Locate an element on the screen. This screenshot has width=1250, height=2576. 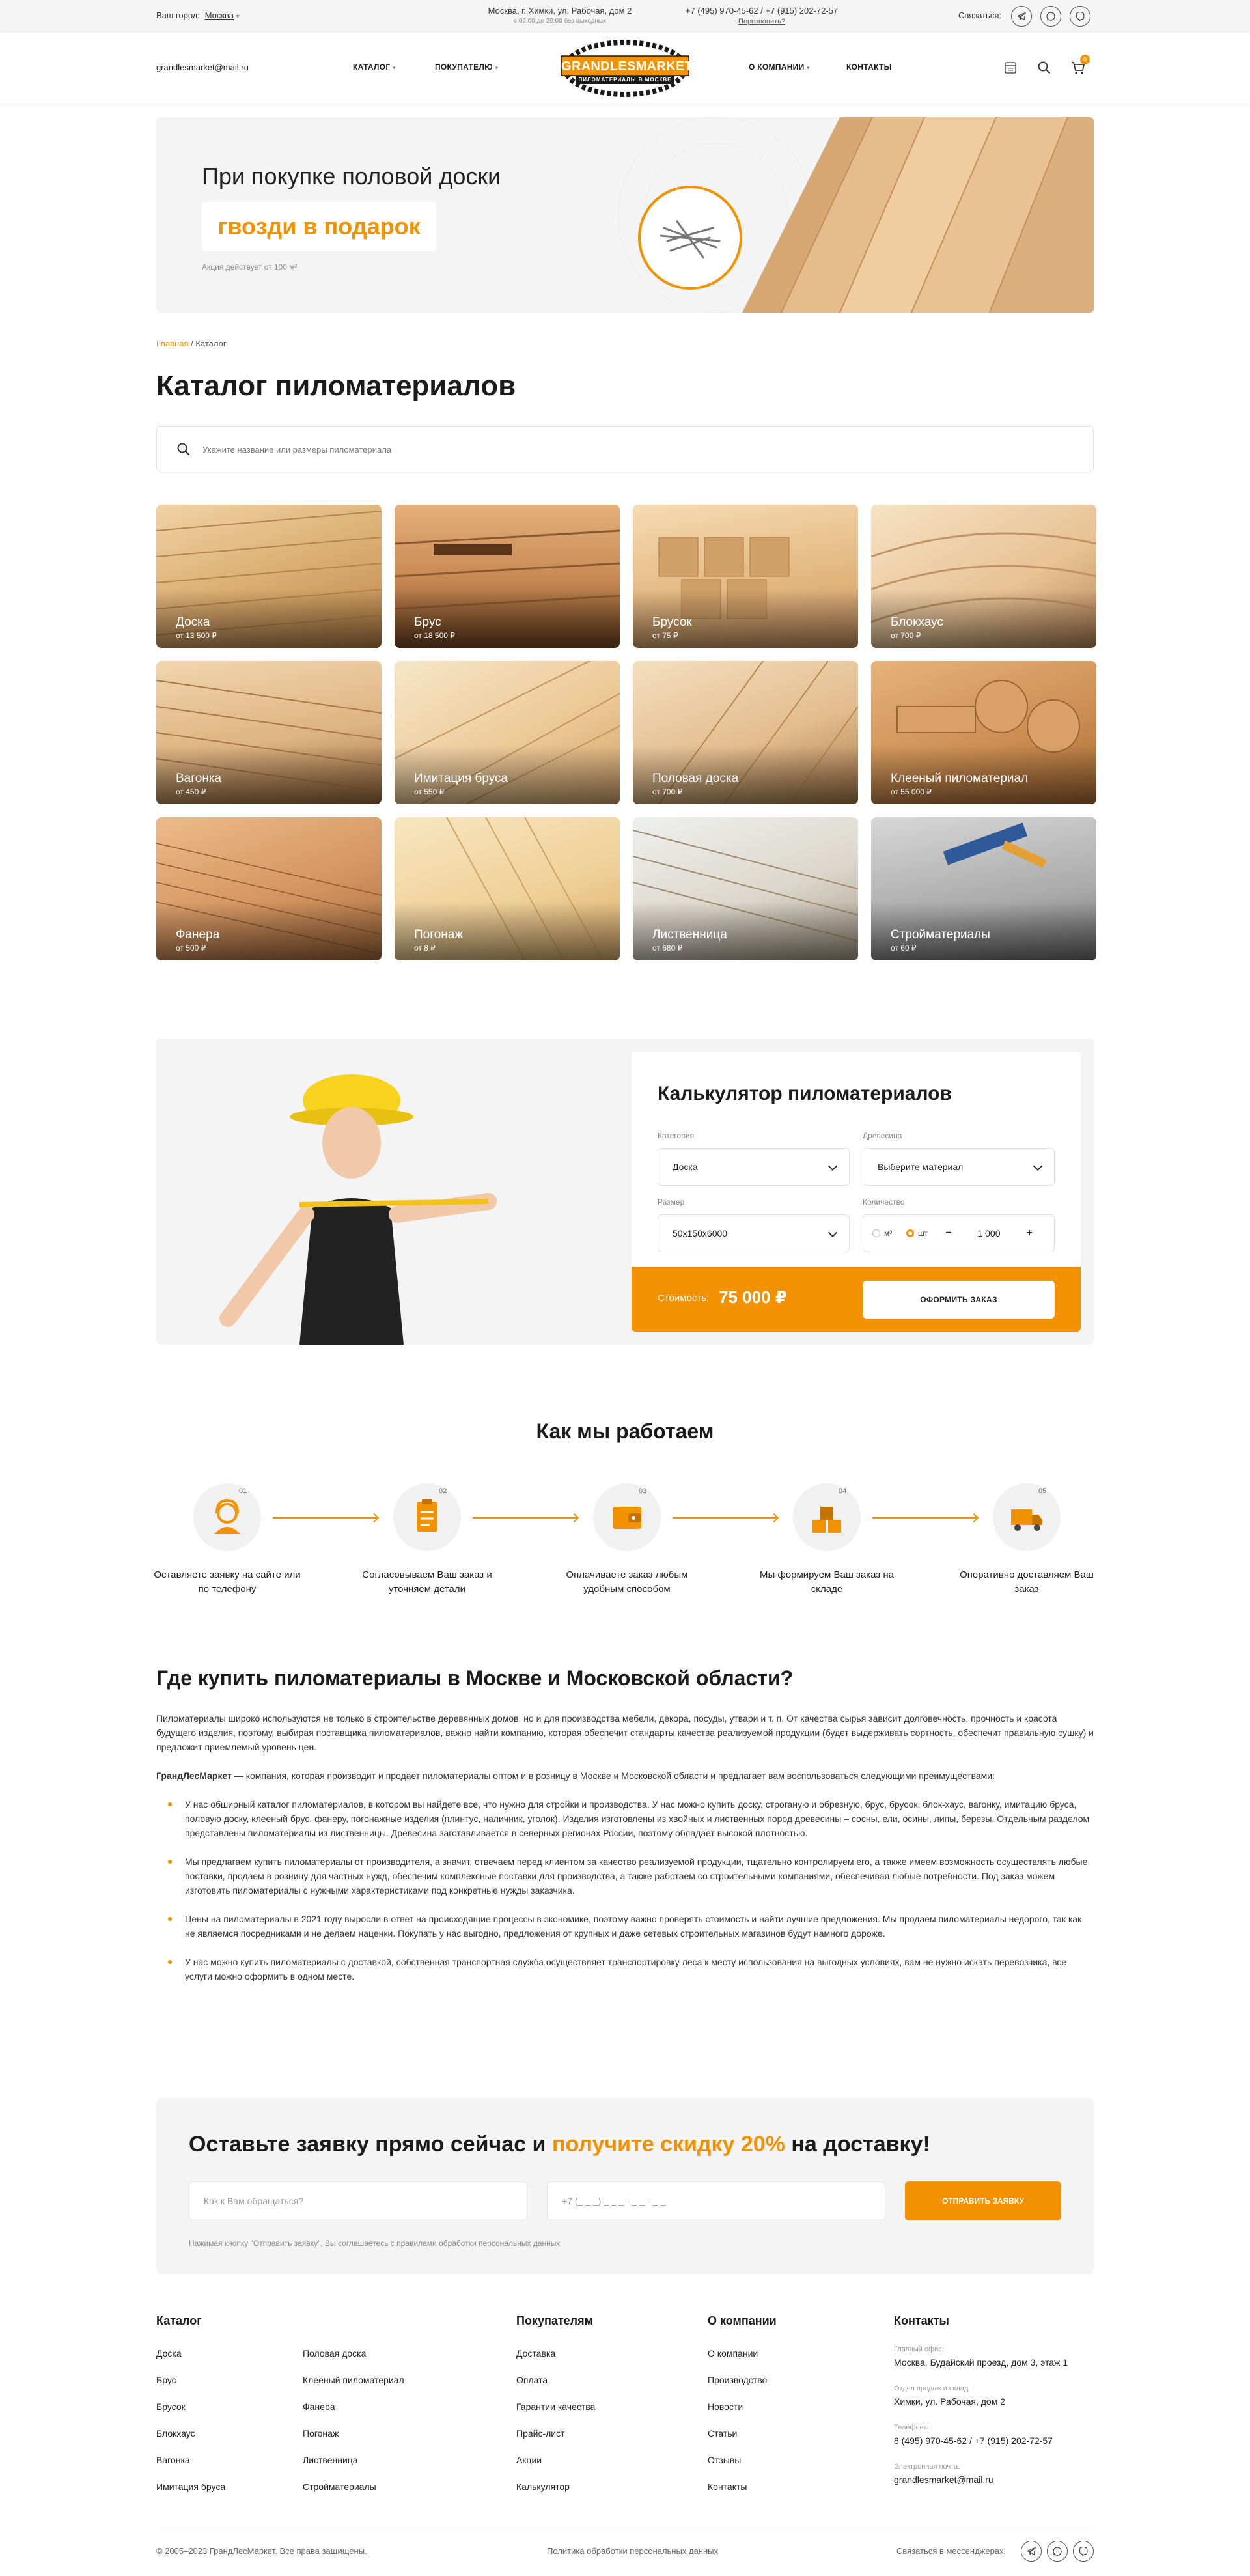
nails-circle-image is located at coordinates (690, 238).